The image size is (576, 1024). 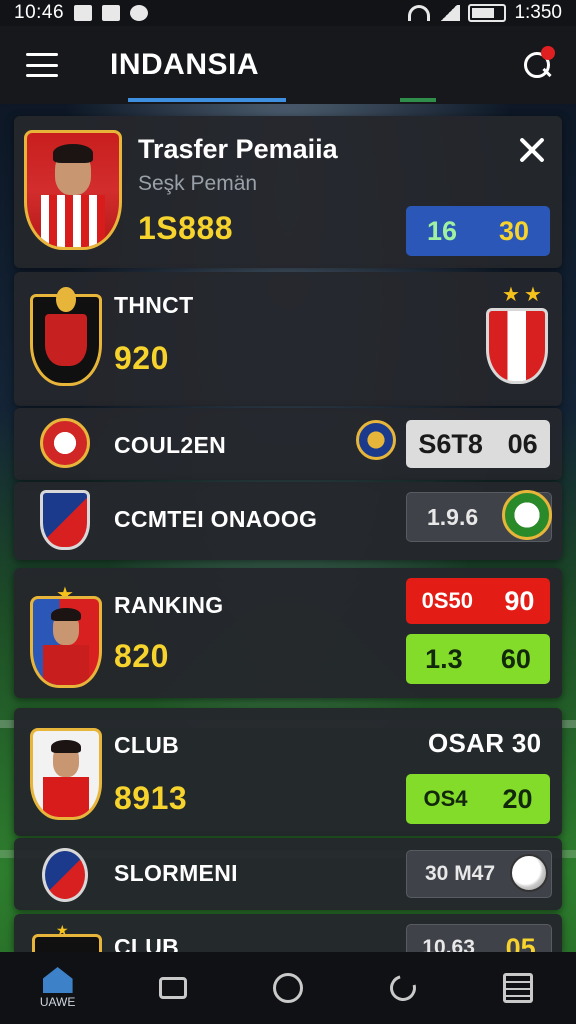 What do you see at coordinates (517, 798) in the screenshot?
I see `pill-number: 20` at bounding box center [517, 798].